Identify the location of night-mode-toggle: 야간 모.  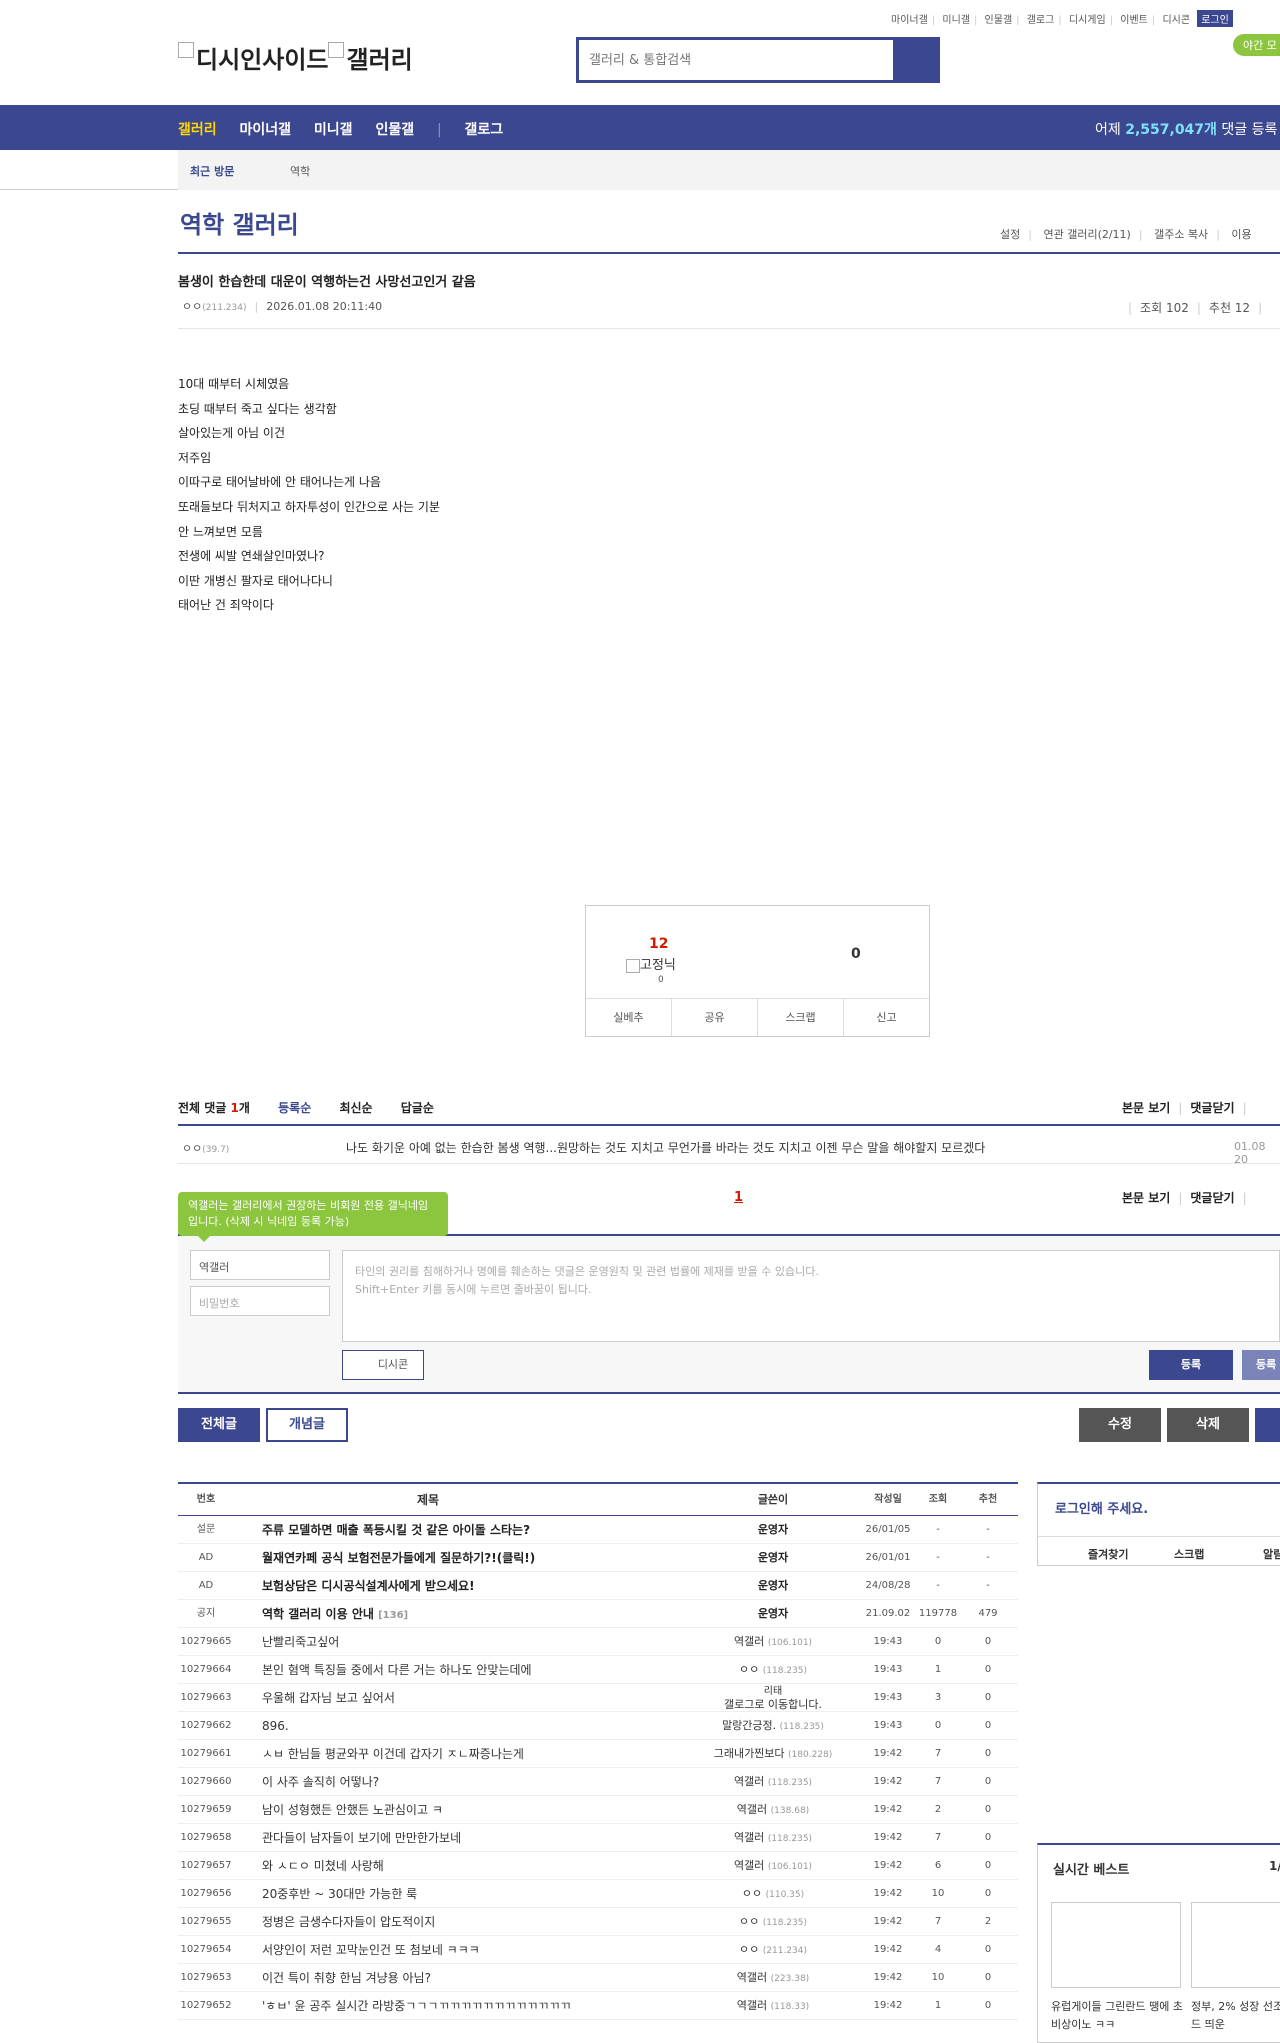
(1256, 45).